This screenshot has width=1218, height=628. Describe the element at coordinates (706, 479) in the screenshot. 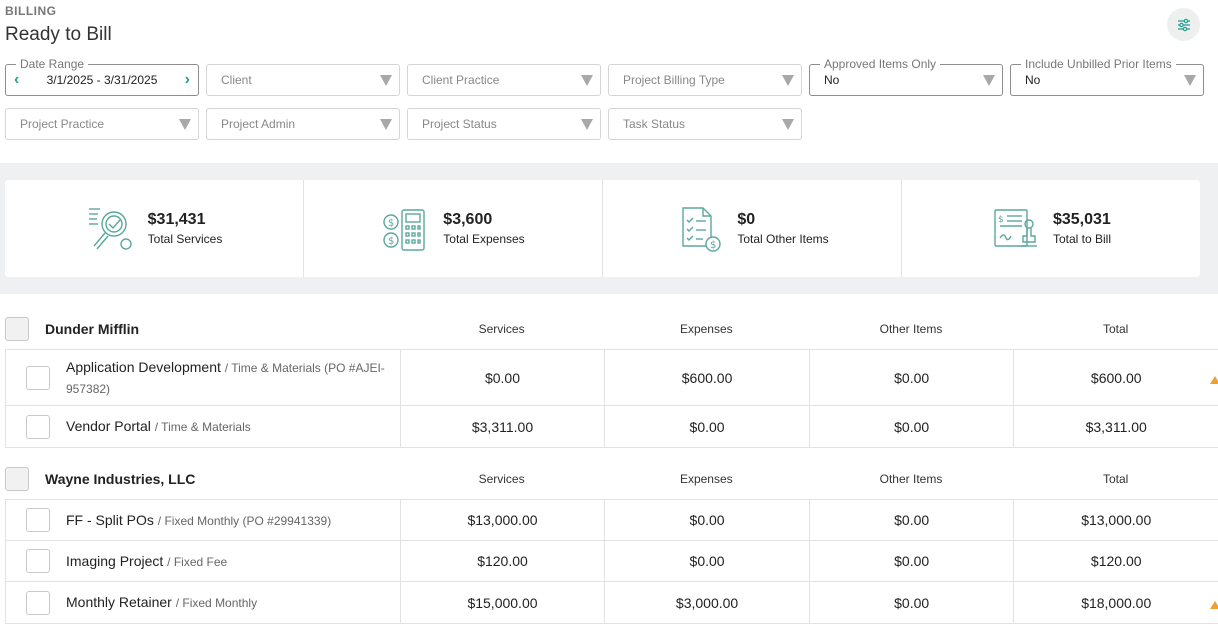

I see `col-head-expenses: Expenses` at that location.